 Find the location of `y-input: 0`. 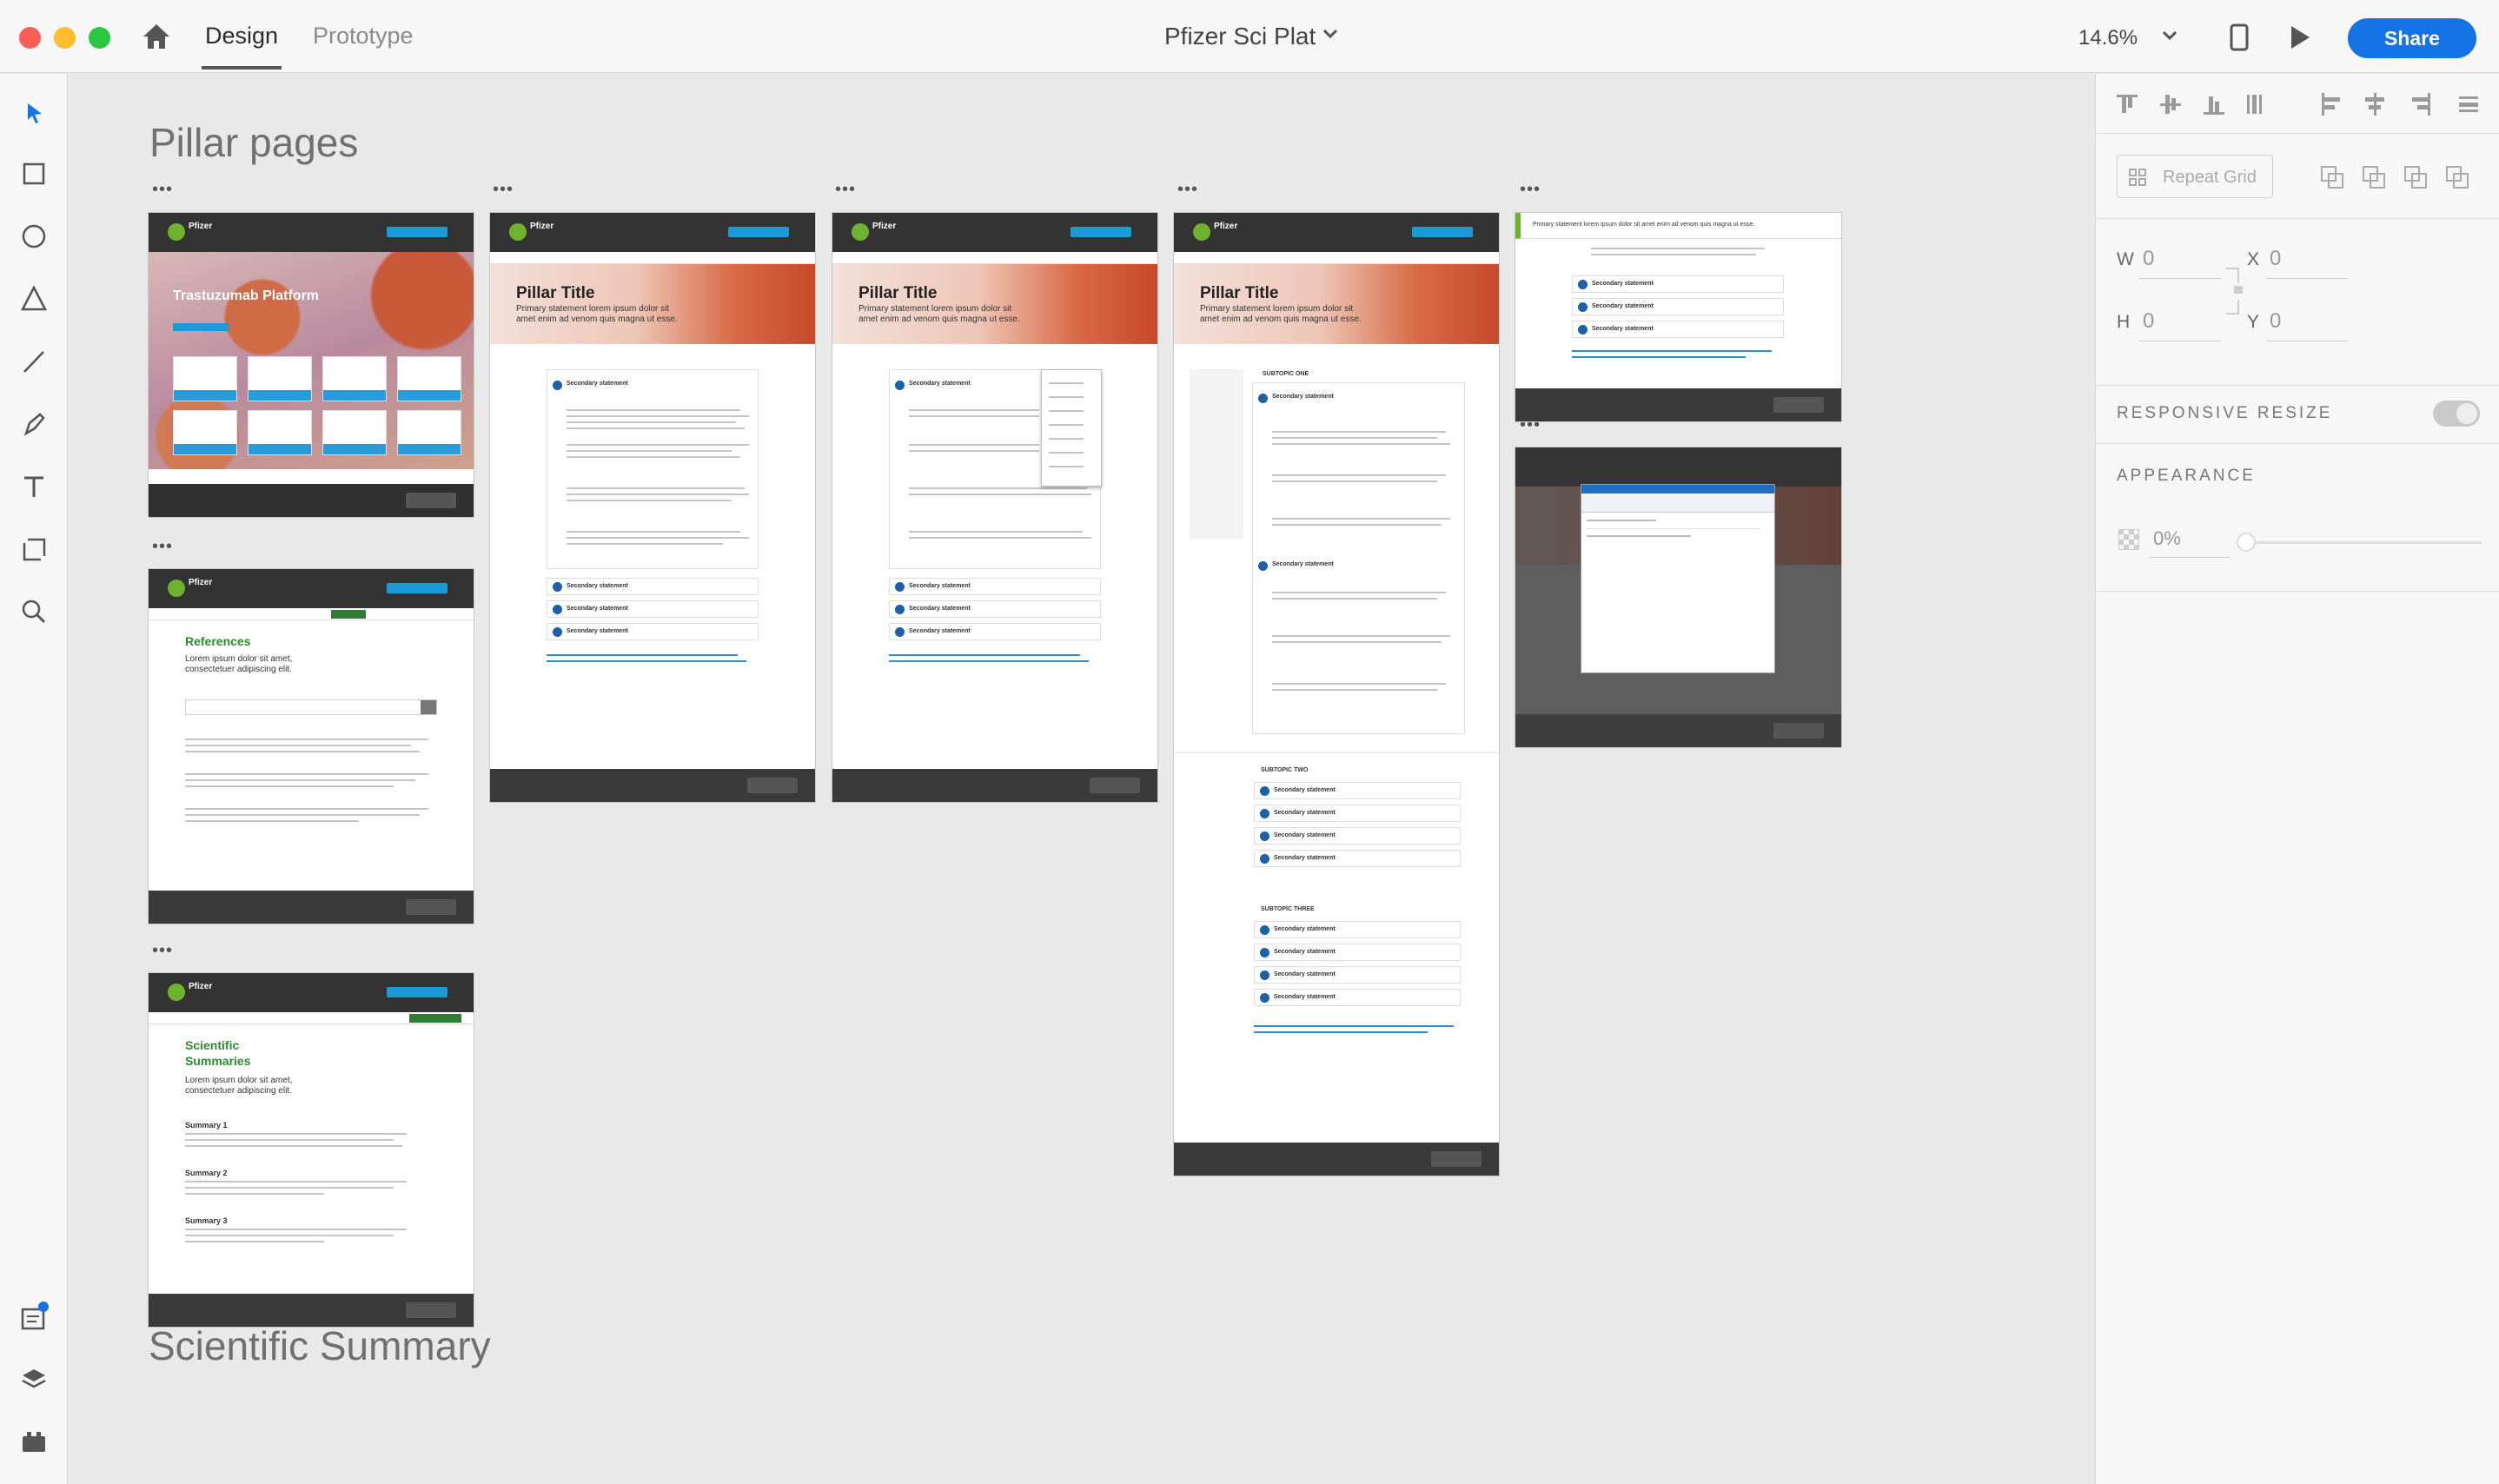

y-input: 0 is located at coordinates (2275, 321).